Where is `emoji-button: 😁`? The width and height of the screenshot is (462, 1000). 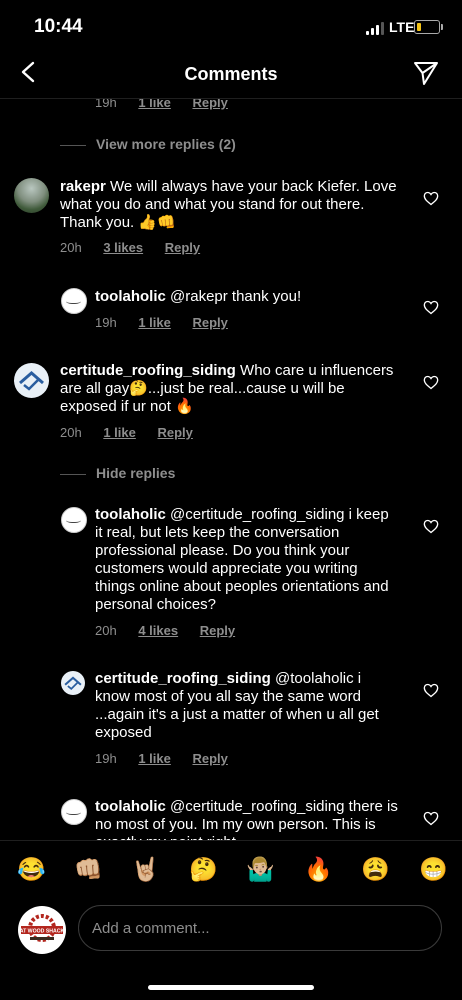
emoji-button: 😁 is located at coordinates (433, 869).